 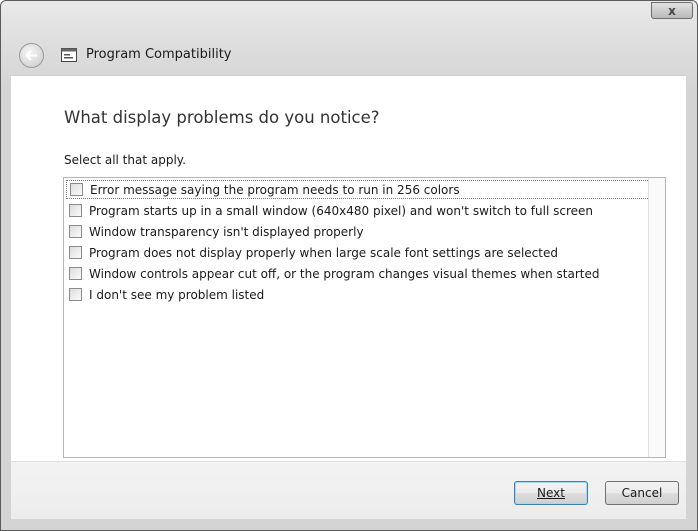 I want to click on option-row: I don't see my problem listed, so click(x=165, y=294).